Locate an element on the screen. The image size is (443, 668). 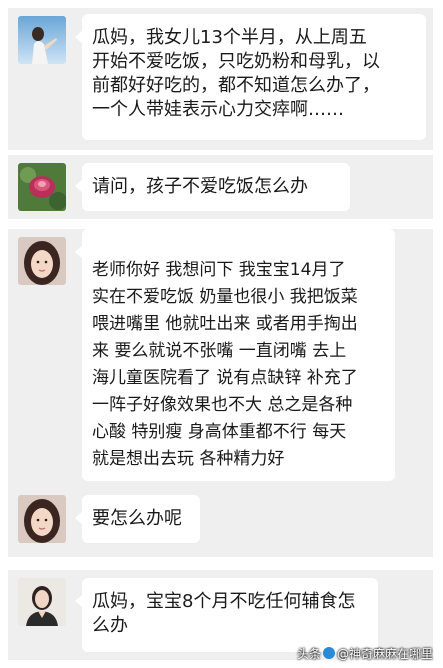
watermark-prefix: 头条 is located at coordinates (308, 654).